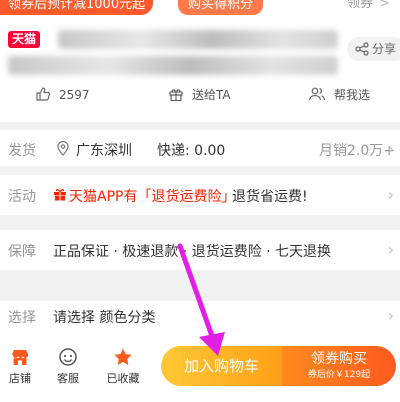 Image resolution: width=400 pixels, height=402 pixels. Describe the element at coordinates (211, 95) in the screenshot. I see `gift-label: 送给TA` at that location.